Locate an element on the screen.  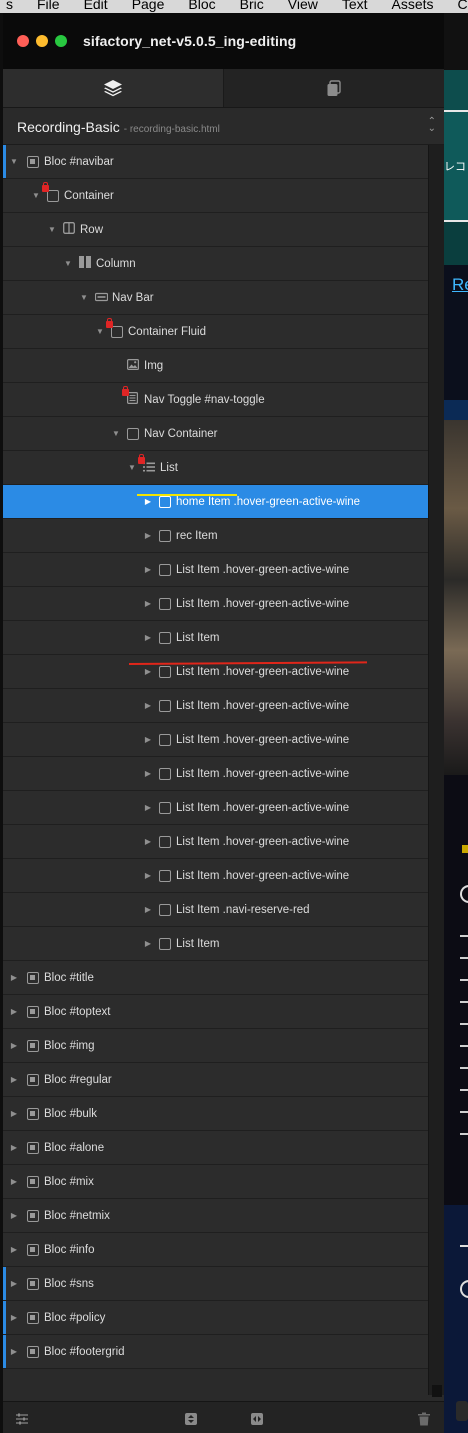
layer-row-bloc: ▶ Bloc #regular is located at coordinates (215, 1080).